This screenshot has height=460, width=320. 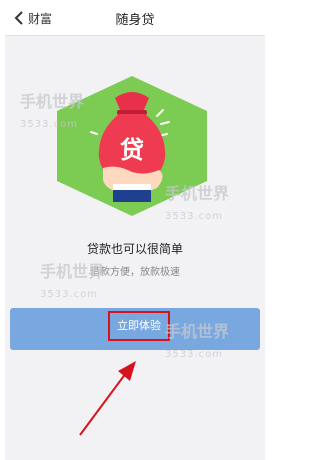 I want to click on loan-badge: 贷, so click(x=132, y=150).